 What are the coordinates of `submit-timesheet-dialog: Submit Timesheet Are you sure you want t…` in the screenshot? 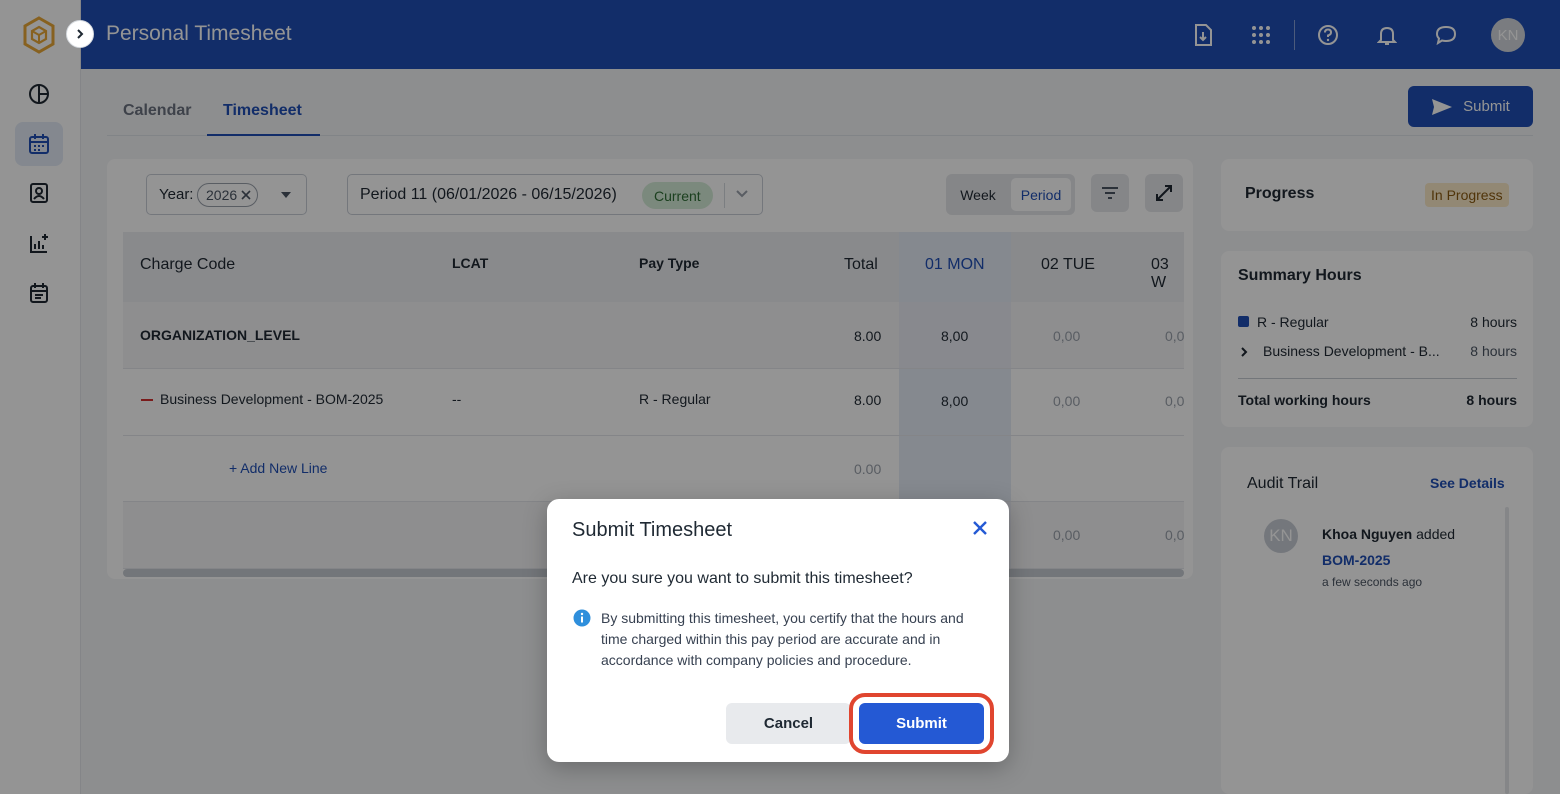 It's located at (778, 630).